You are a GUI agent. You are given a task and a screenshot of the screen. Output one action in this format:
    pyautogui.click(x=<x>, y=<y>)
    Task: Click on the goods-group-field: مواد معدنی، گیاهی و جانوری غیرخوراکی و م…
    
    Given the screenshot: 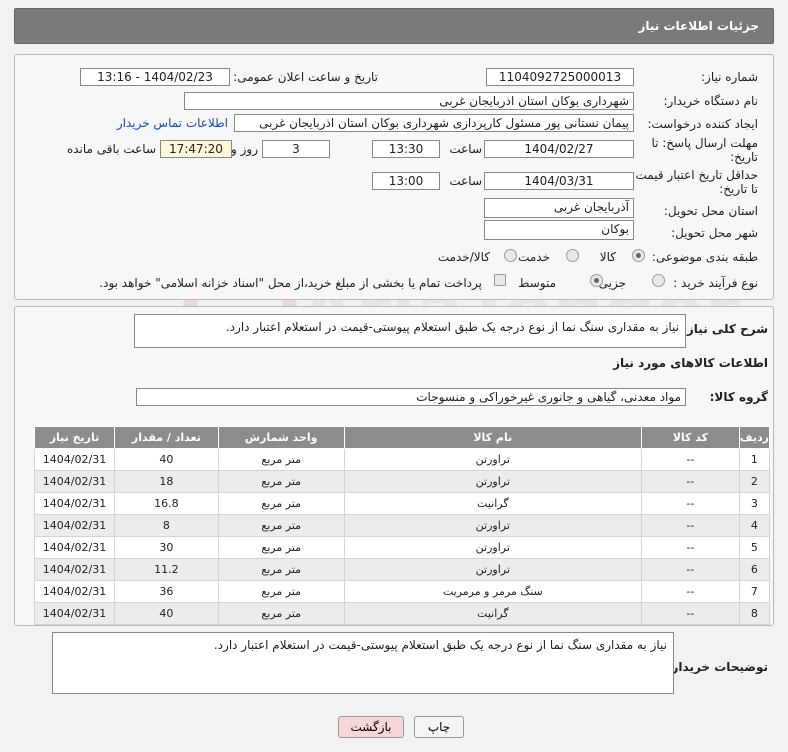 What is the action you would take?
    pyautogui.click(x=411, y=397)
    